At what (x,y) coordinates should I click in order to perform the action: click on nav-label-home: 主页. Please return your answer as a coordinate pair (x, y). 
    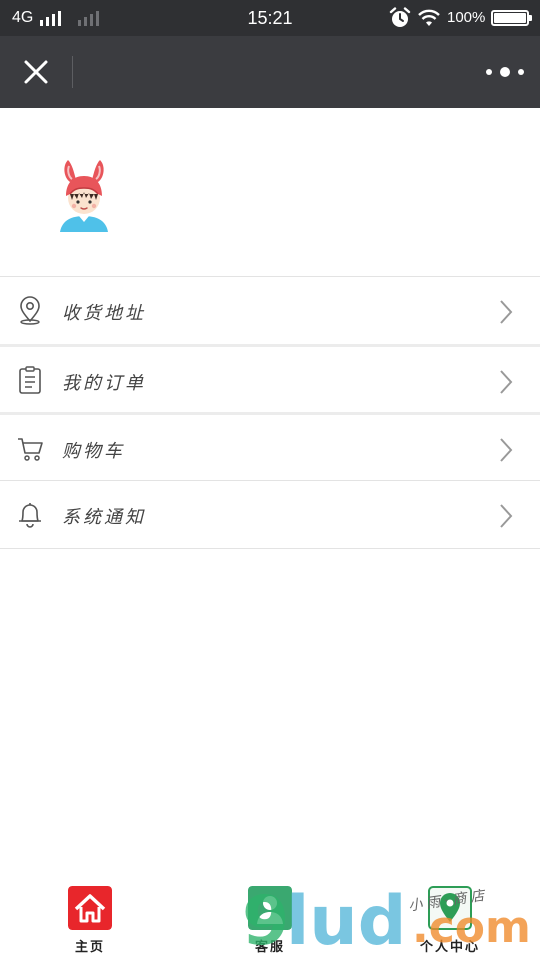
    Looking at the image, I should click on (89, 947).